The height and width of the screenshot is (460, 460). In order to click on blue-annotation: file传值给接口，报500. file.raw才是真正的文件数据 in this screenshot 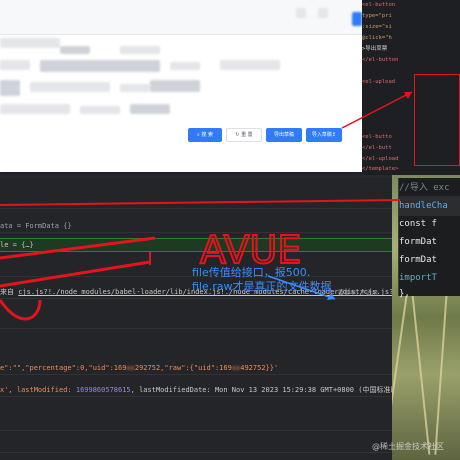, I will do `click(262, 280)`.